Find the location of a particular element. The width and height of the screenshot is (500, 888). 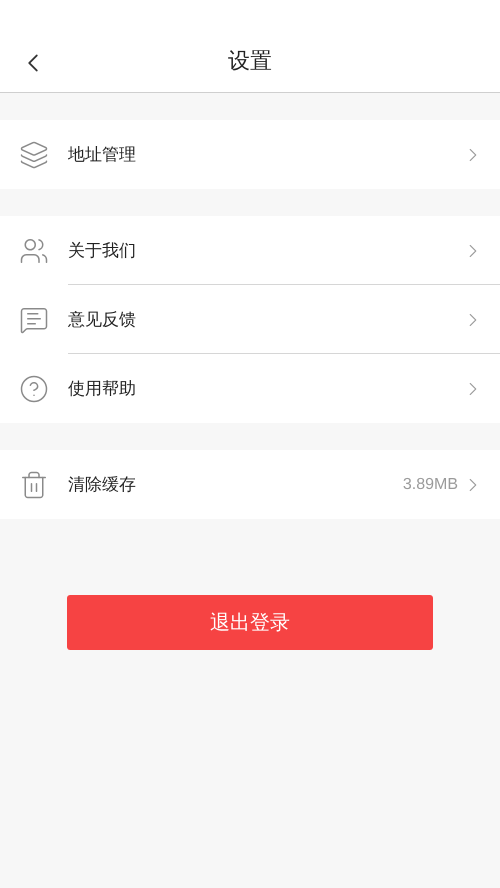

help-icon is located at coordinates (34, 389).